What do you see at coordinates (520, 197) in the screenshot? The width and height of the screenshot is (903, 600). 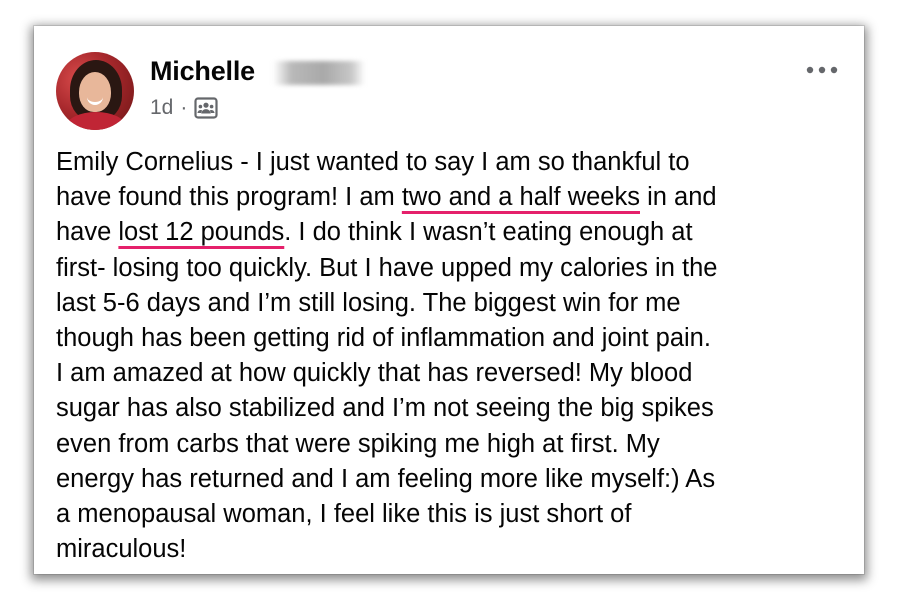 I see `highlighted-phrase: two and a half weeks` at bounding box center [520, 197].